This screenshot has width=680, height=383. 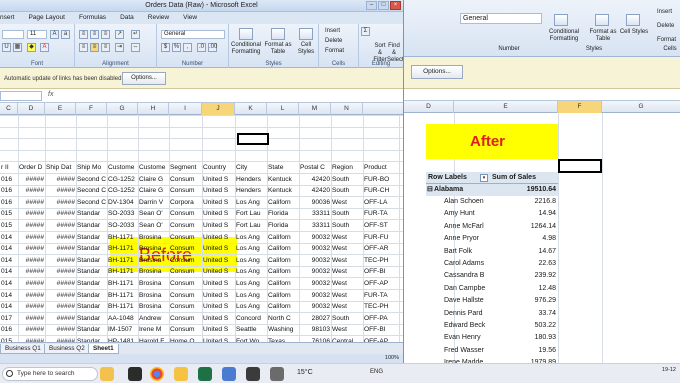 I want to click on underline-icon: U, so click(x=6, y=47).